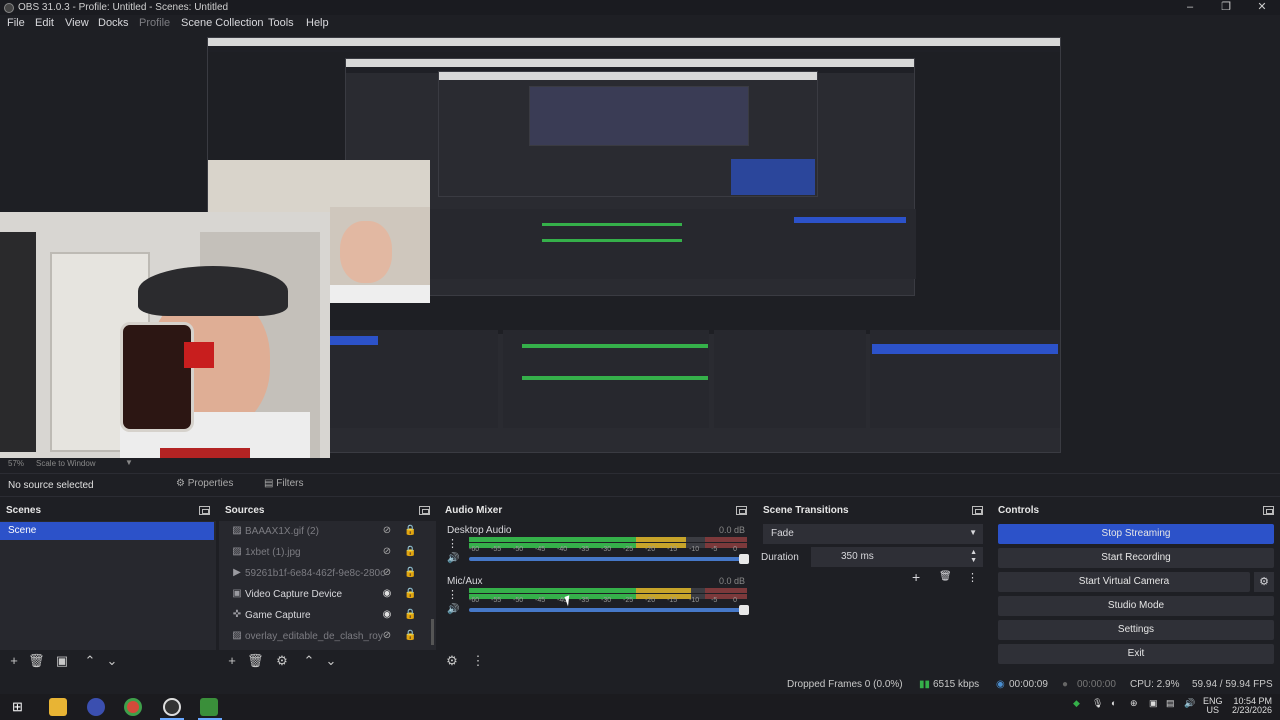  What do you see at coordinates (1190, 7) in the screenshot?
I see `minimize-button: –` at bounding box center [1190, 7].